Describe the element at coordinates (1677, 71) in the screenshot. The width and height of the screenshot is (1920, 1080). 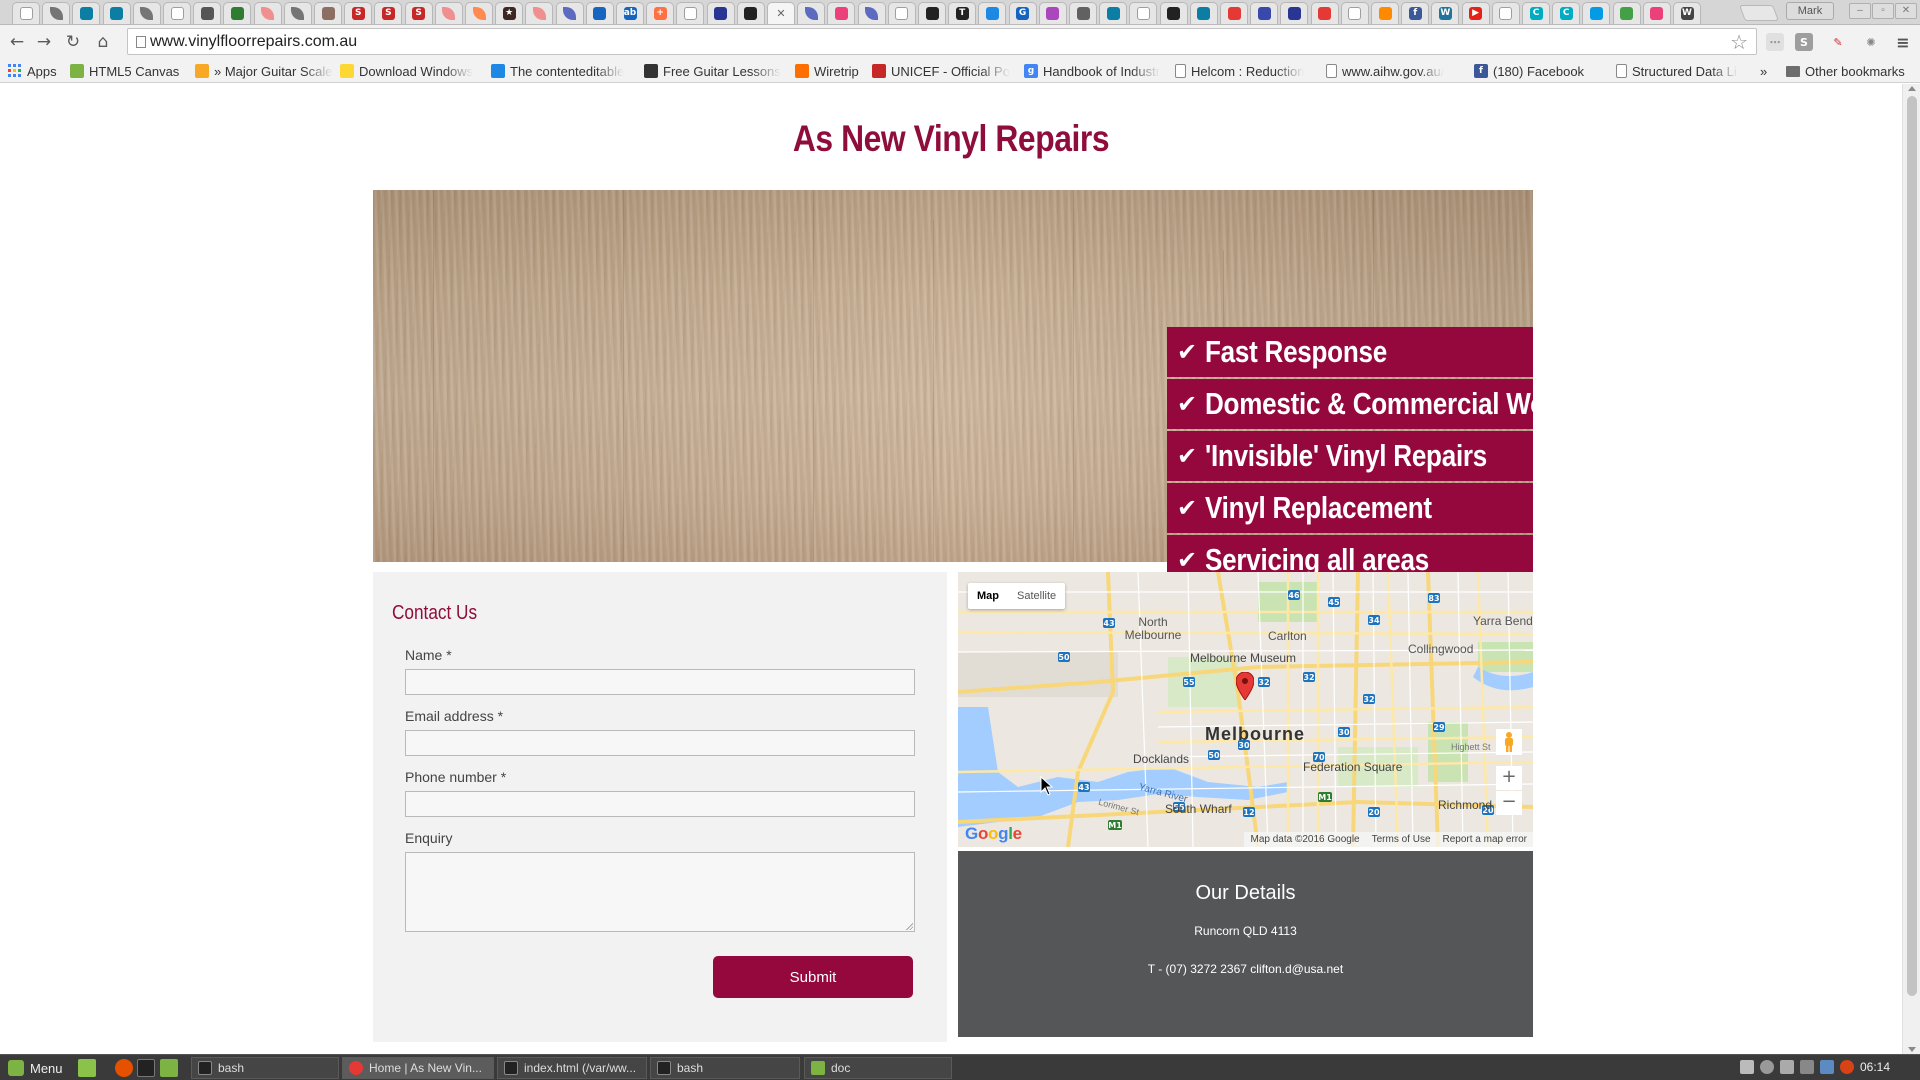
I see `bookmark-item: Structured Data Lin` at that location.